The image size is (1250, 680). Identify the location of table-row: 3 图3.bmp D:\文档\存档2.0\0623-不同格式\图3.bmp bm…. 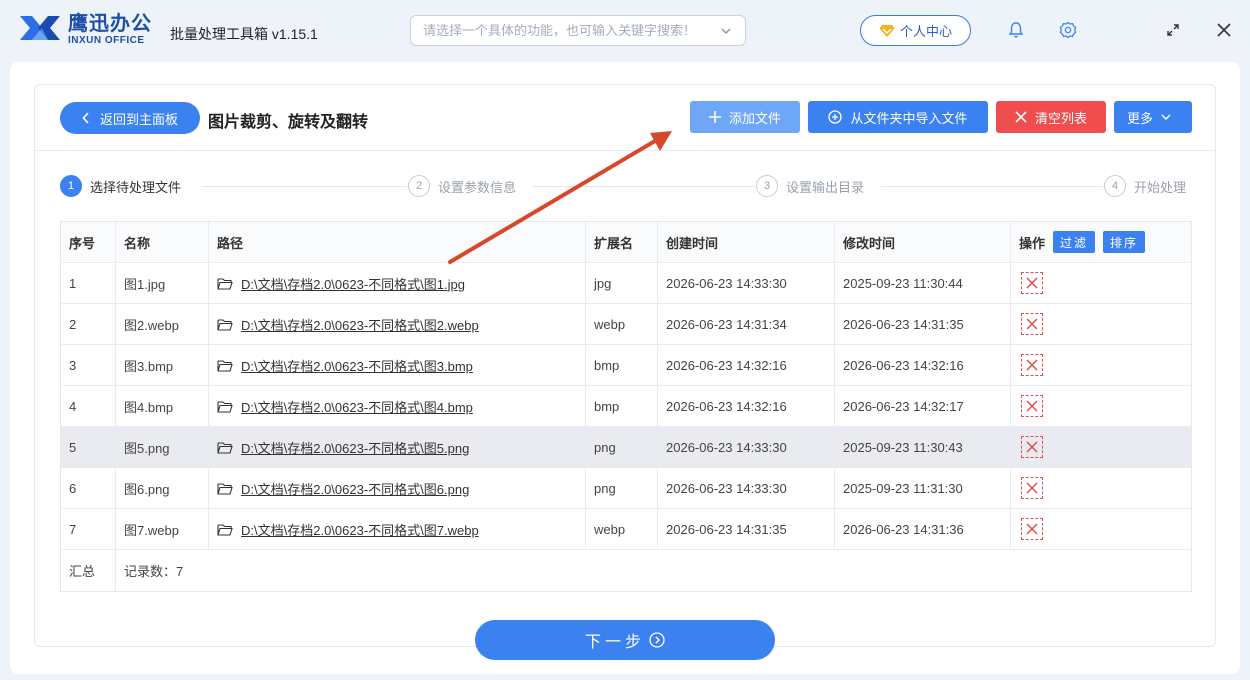
(626, 365).